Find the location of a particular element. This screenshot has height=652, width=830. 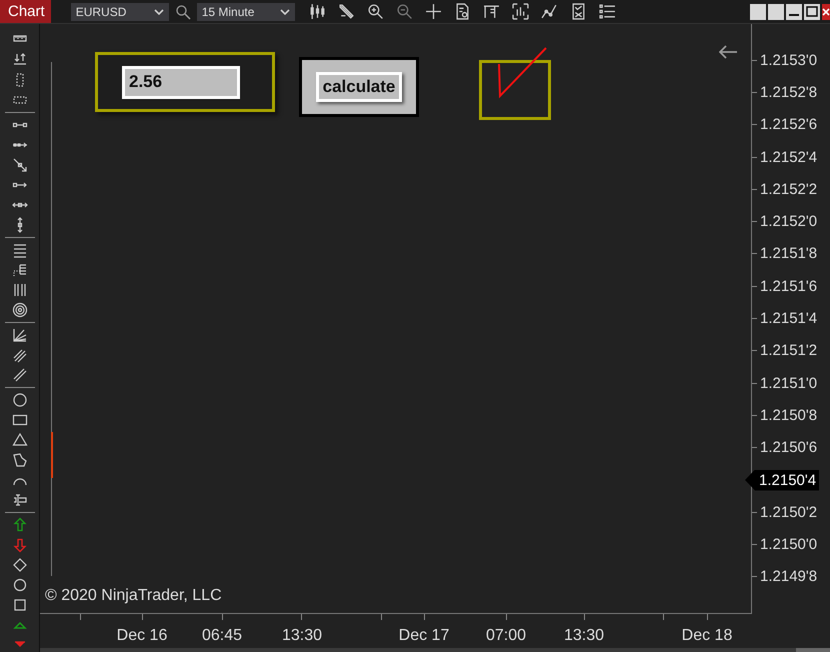

time-label: Dec 17 is located at coordinates (424, 636).